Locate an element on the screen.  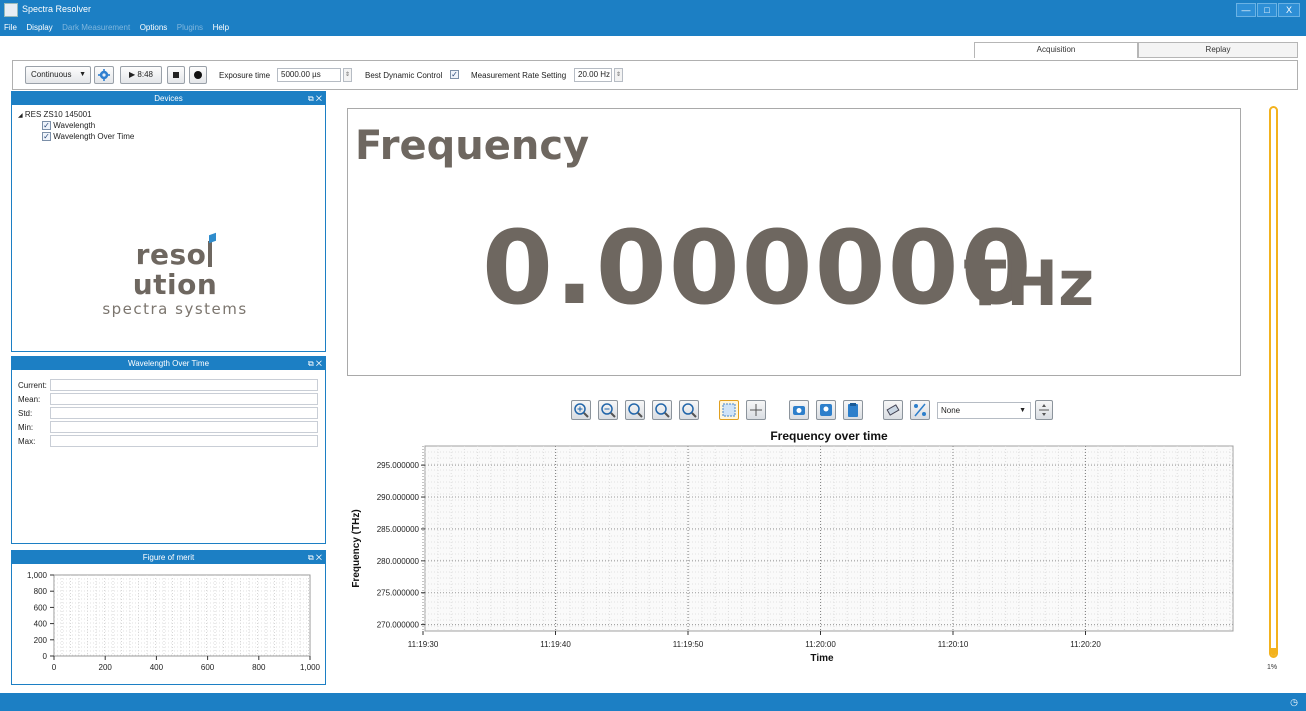
fom-x-tick-label: 400 is located at coordinates (157, 667).